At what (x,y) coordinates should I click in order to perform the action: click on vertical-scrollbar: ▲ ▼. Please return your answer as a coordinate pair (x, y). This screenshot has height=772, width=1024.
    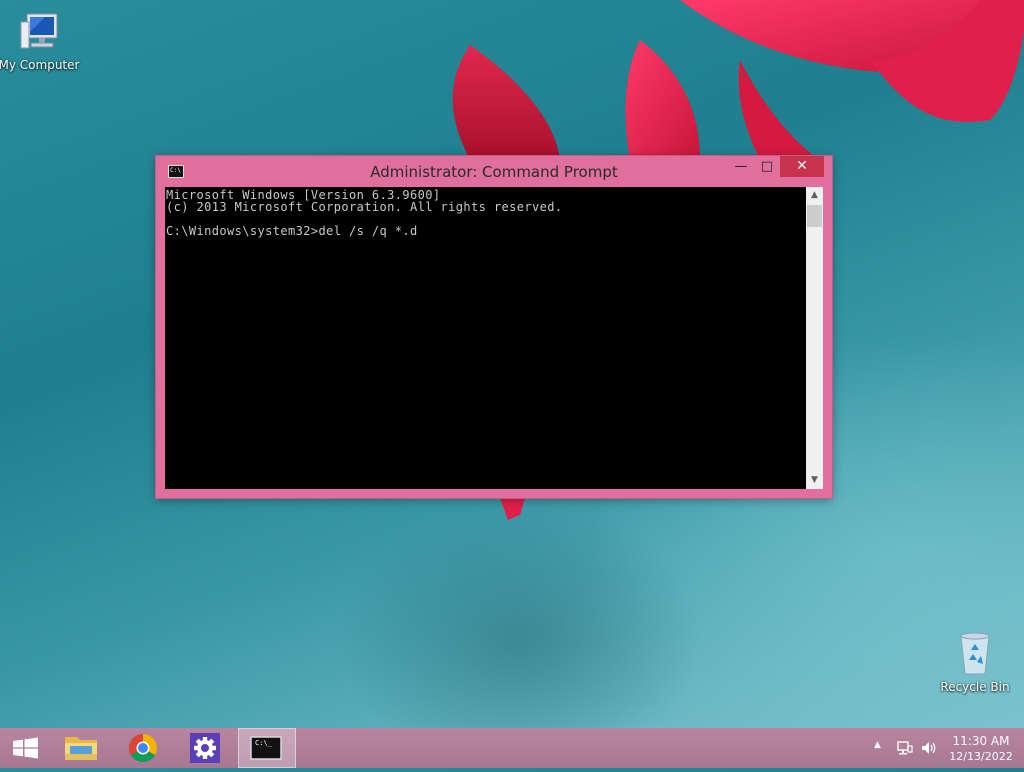
    Looking at the image, I should click on (814, 338).